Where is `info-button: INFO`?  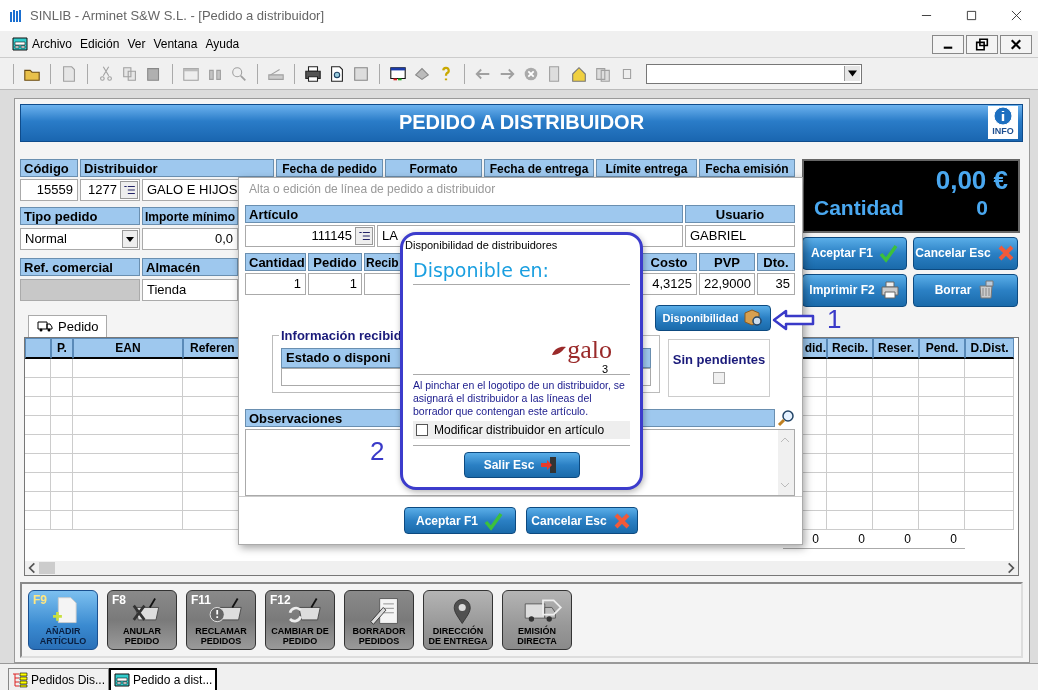 info-button: INFO is located at coordinates (1003, 122).